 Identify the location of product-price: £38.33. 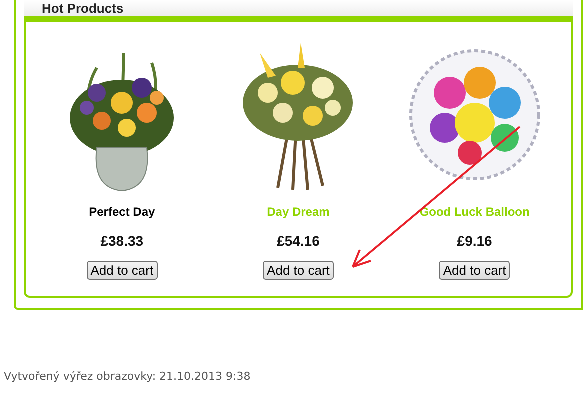
(122, 241).